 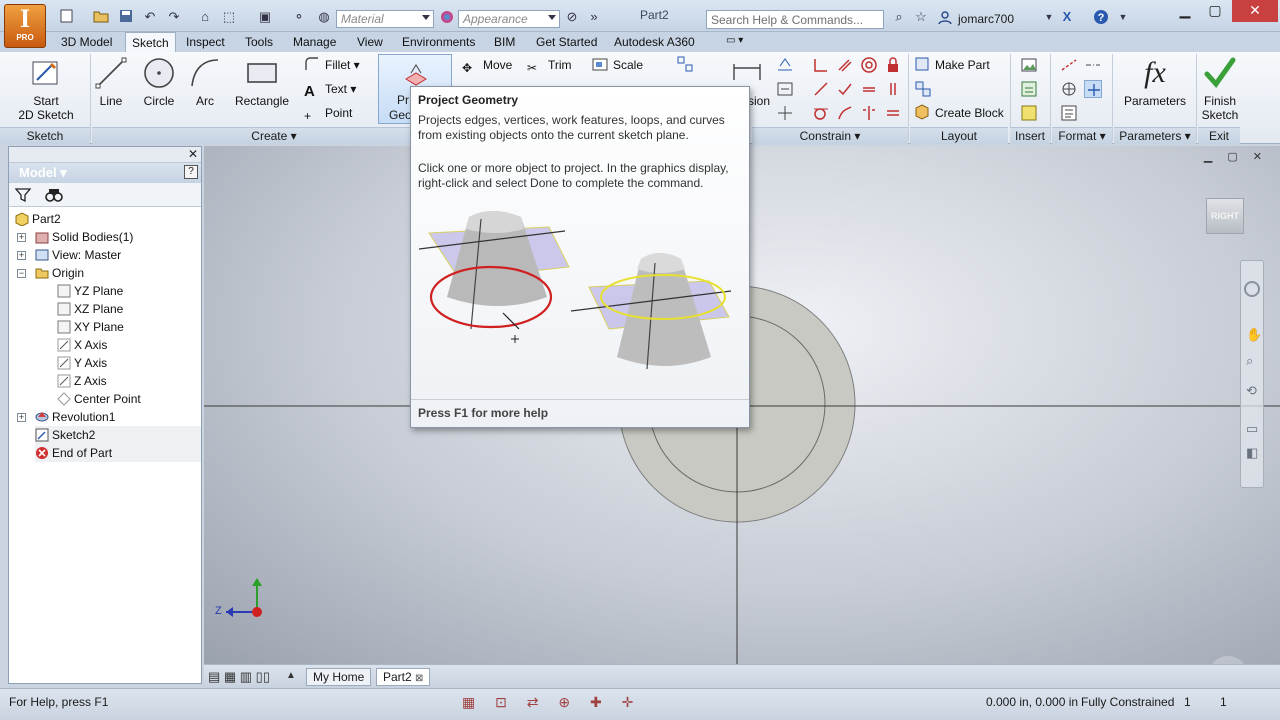 I want to click on tab-bim: BIM, so click(x=504, y=42).